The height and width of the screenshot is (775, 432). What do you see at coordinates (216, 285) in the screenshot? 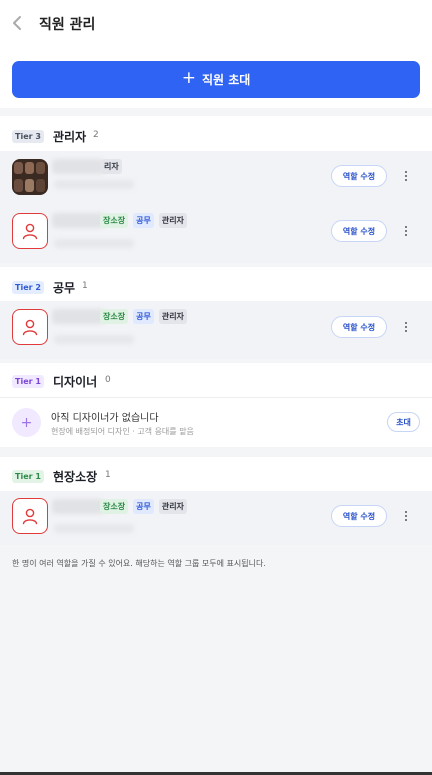
I see `section-header-engineer: Tier 2 공무 1` at bounding box center [216, 285].